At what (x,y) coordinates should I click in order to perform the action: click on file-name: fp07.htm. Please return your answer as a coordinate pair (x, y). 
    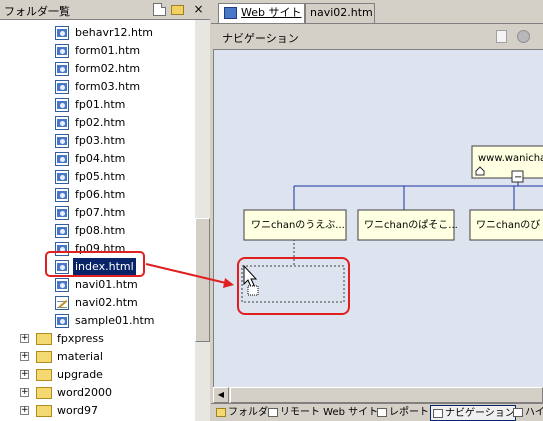
    Looking at the image, I should click on (100, 212).